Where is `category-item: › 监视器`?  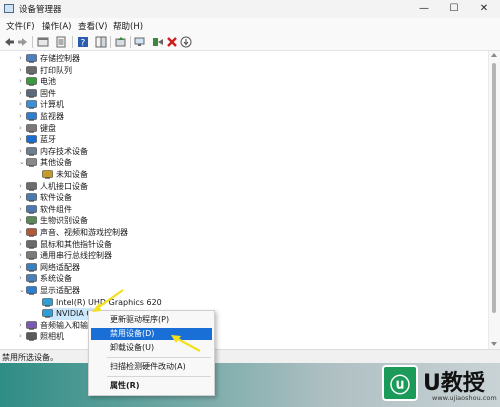
category-item: › 监视器 is located at coordinates (244, 117).